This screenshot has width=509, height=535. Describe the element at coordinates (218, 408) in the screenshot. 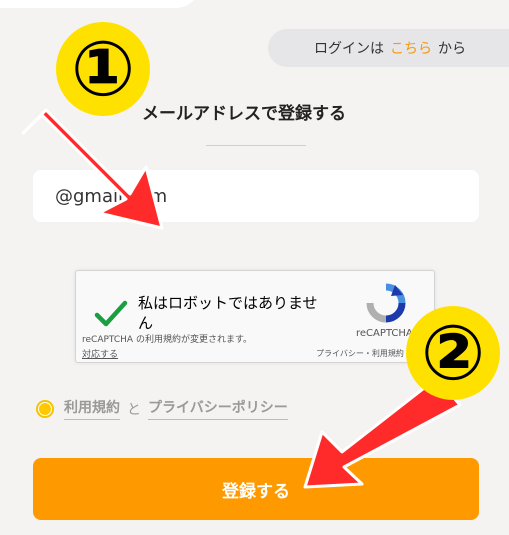

I see `privacy-policy-link: プライバシーポリシー` at that location.